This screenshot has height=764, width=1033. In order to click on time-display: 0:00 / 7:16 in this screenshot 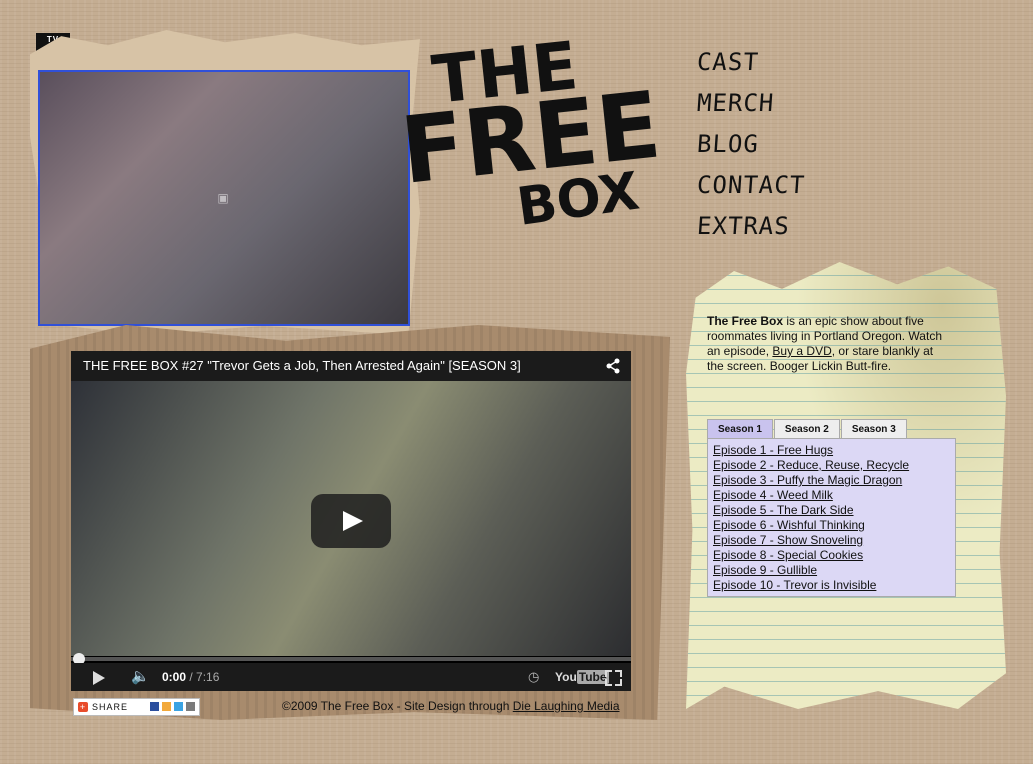, I will do `click(190, 677)`.